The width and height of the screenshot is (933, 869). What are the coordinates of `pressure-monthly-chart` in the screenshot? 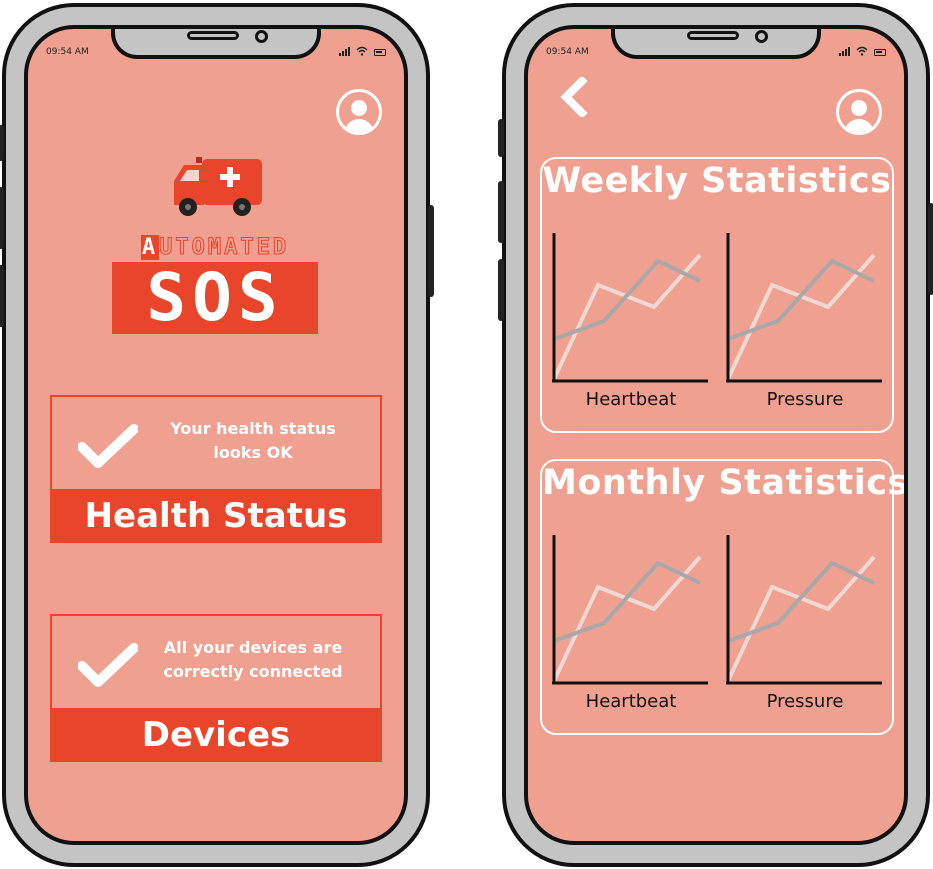 It's located at (805, 609).